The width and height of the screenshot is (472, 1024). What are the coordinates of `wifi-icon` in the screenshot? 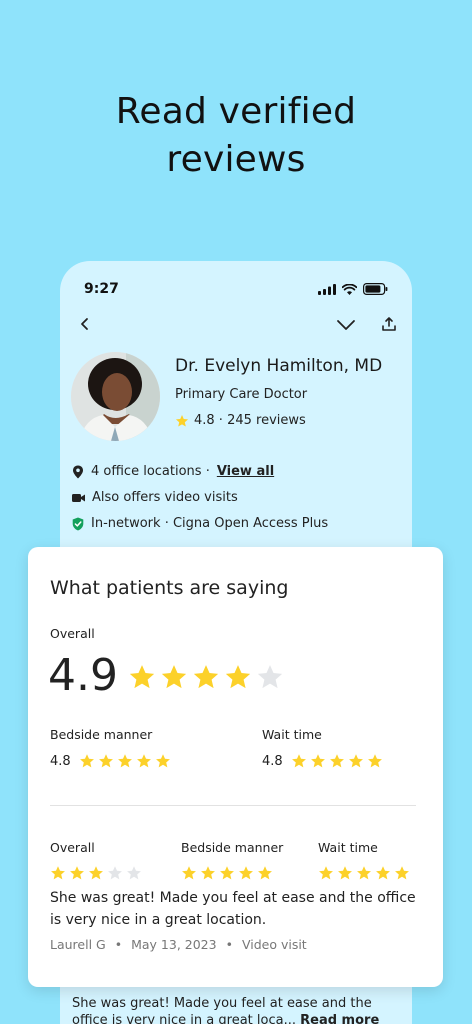 It's located at (349, 289).